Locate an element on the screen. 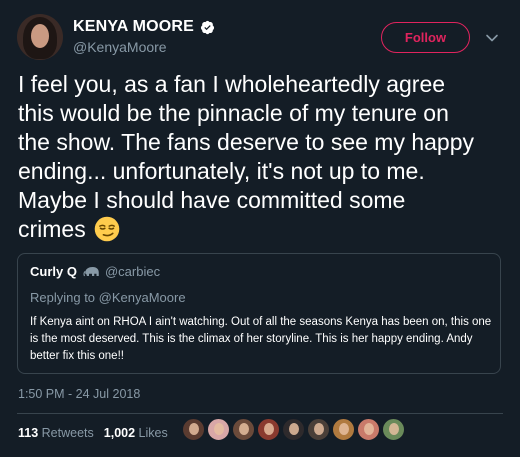 Image resolution: width=520 pixels, height=457 pixels. smirking-face-icon is located at coordinates (107, 229).